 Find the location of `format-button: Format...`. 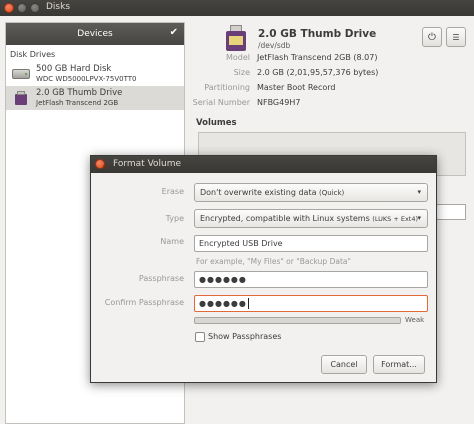

format-button: Format... is located at coordinates (399, 364).